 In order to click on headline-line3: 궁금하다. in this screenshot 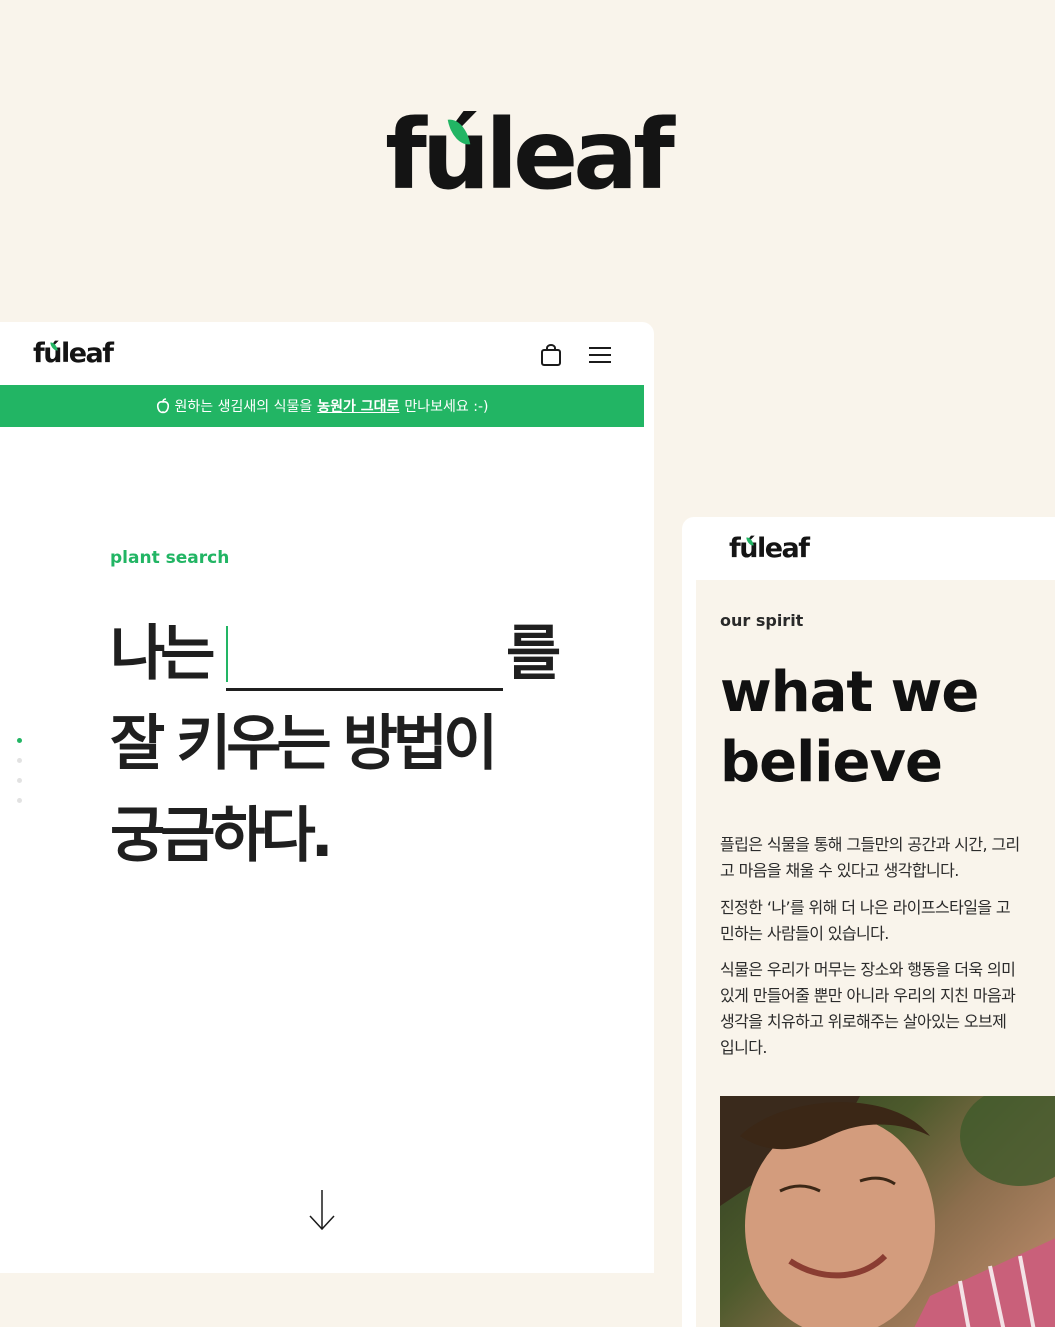, I will do `click(222, 836)`.